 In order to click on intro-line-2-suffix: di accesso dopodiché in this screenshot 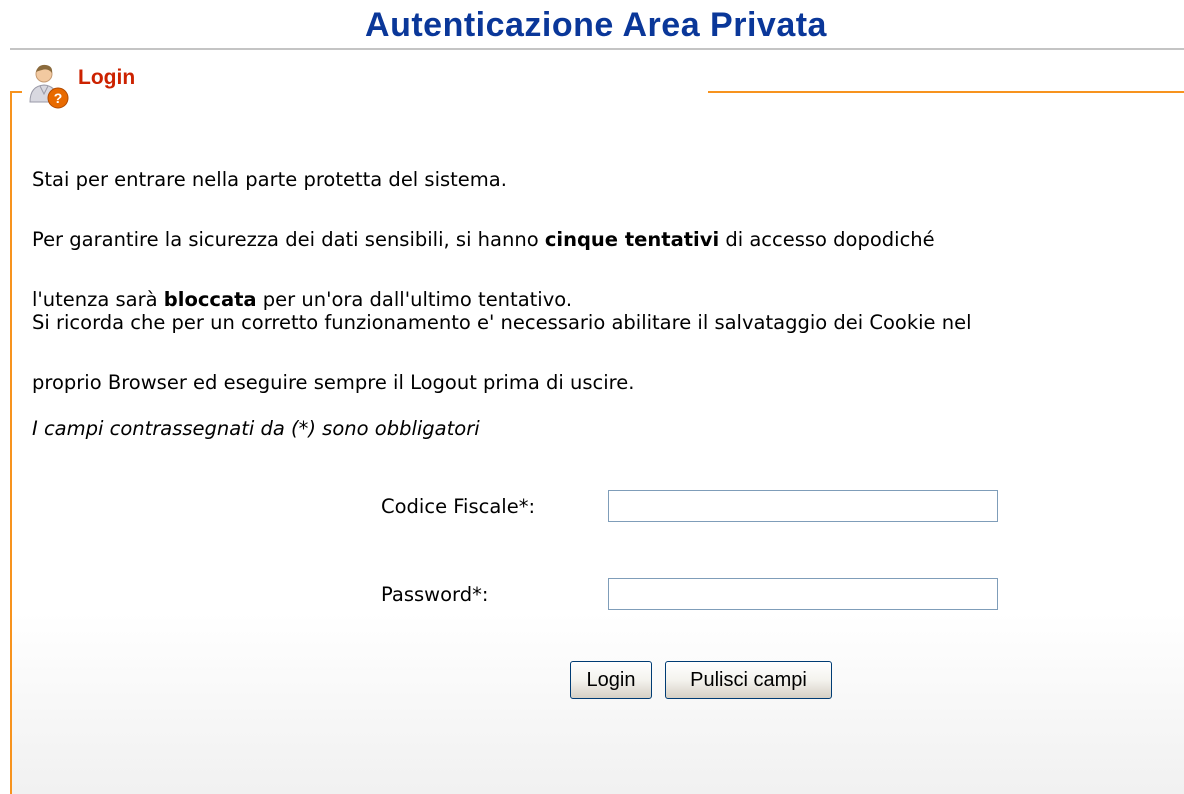, I will do `click(827, 239)`.